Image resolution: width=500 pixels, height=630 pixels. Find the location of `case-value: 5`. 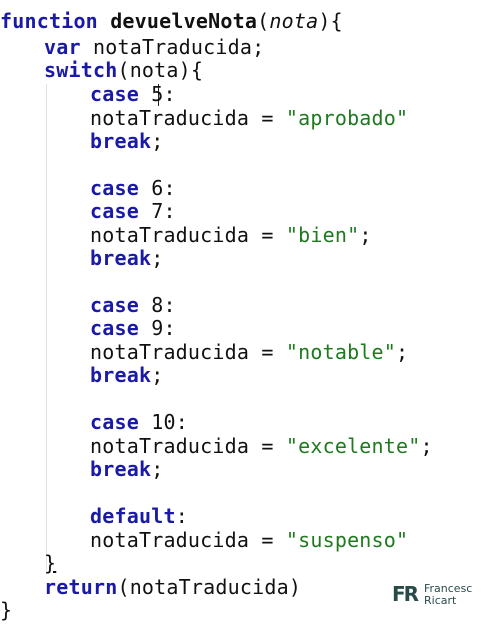

case-value: 5 is located at coordinates (151, 94).